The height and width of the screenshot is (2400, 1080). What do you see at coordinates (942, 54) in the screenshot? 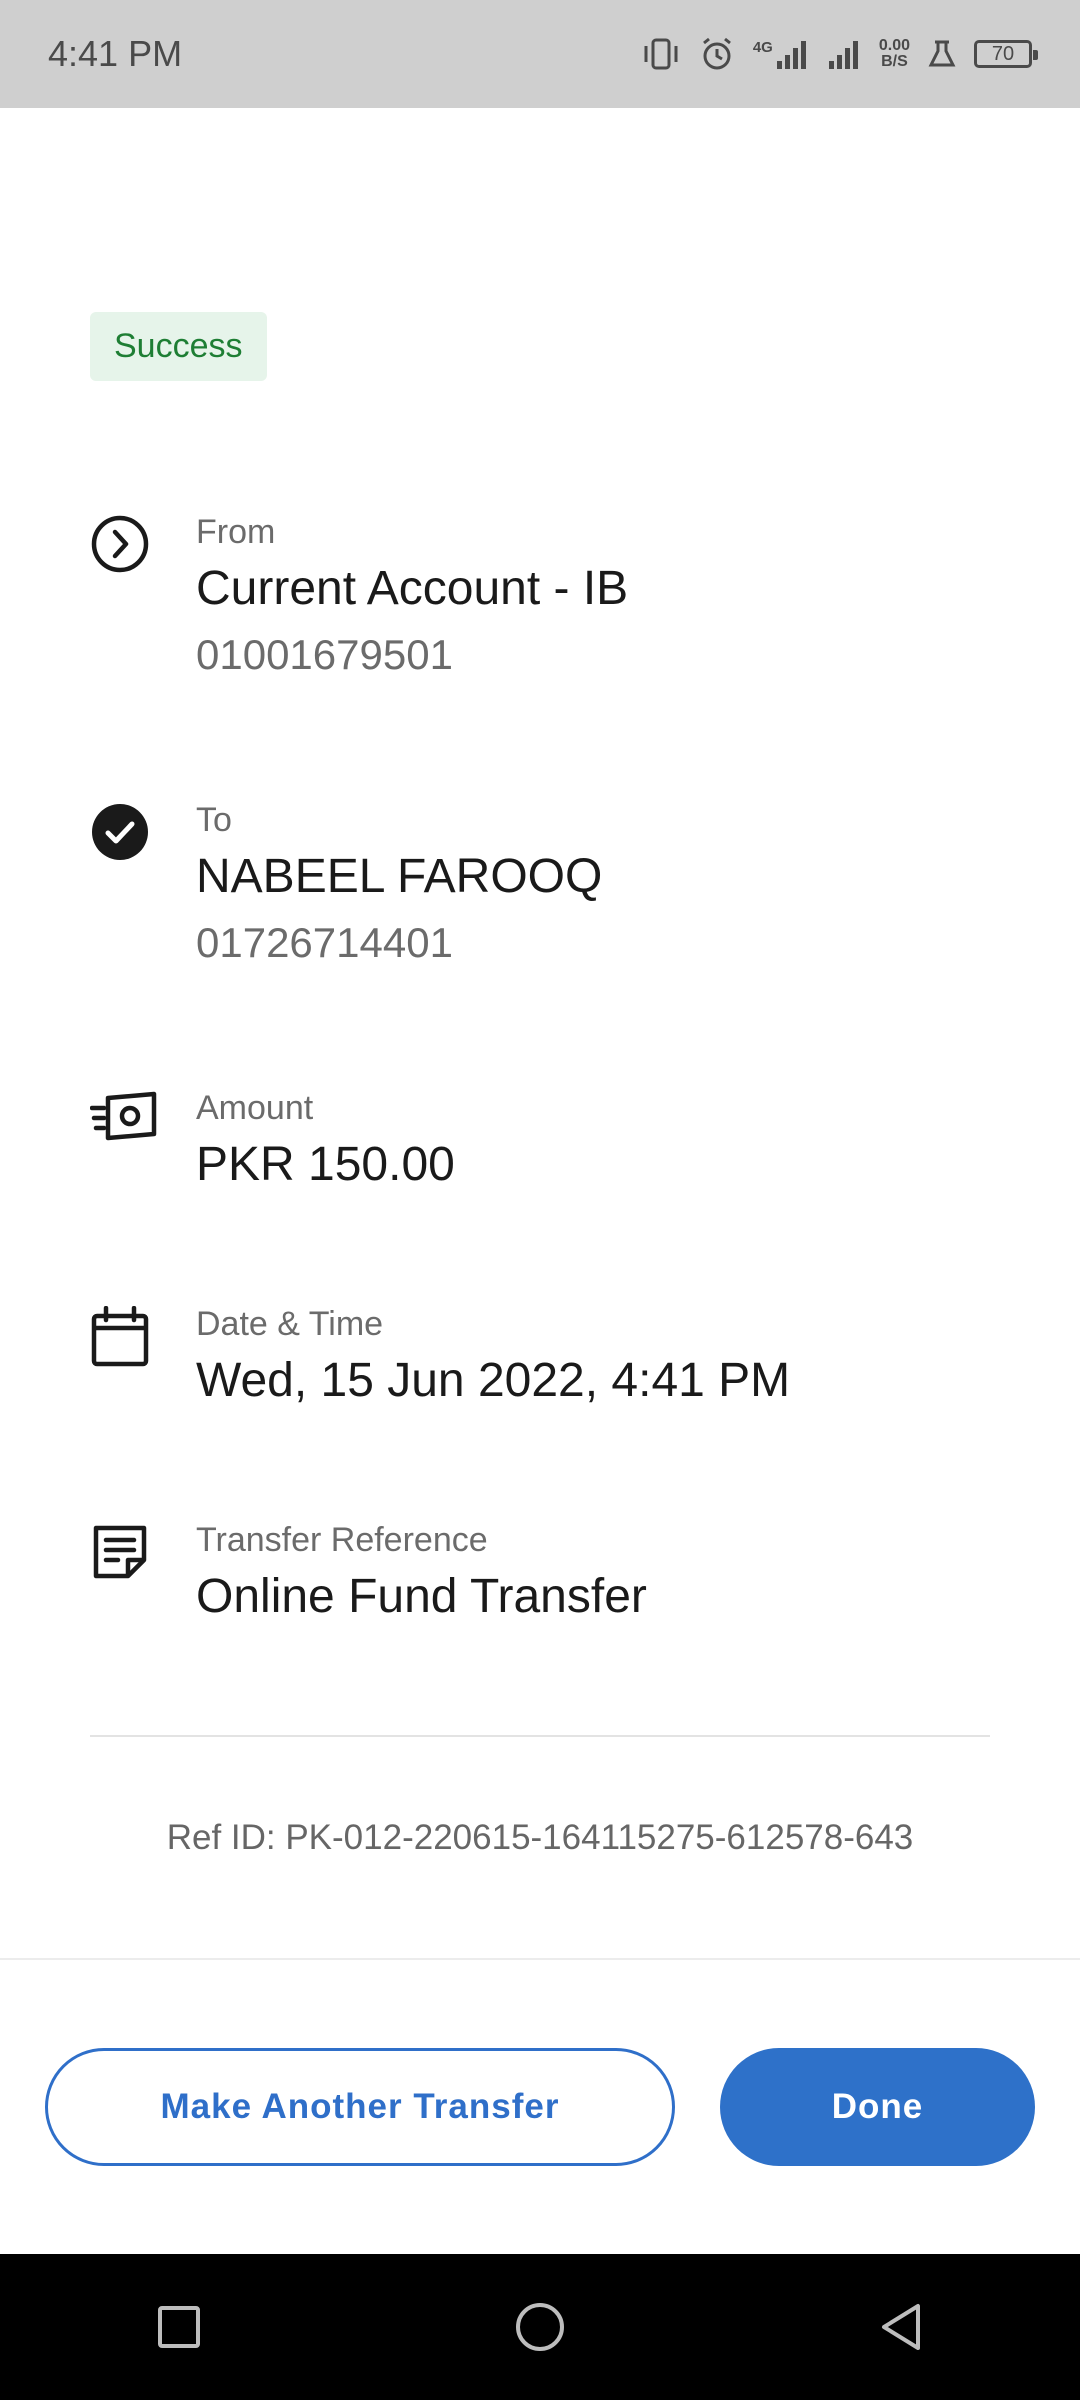
I see `flask-icon` at bounding box center [942, 54].